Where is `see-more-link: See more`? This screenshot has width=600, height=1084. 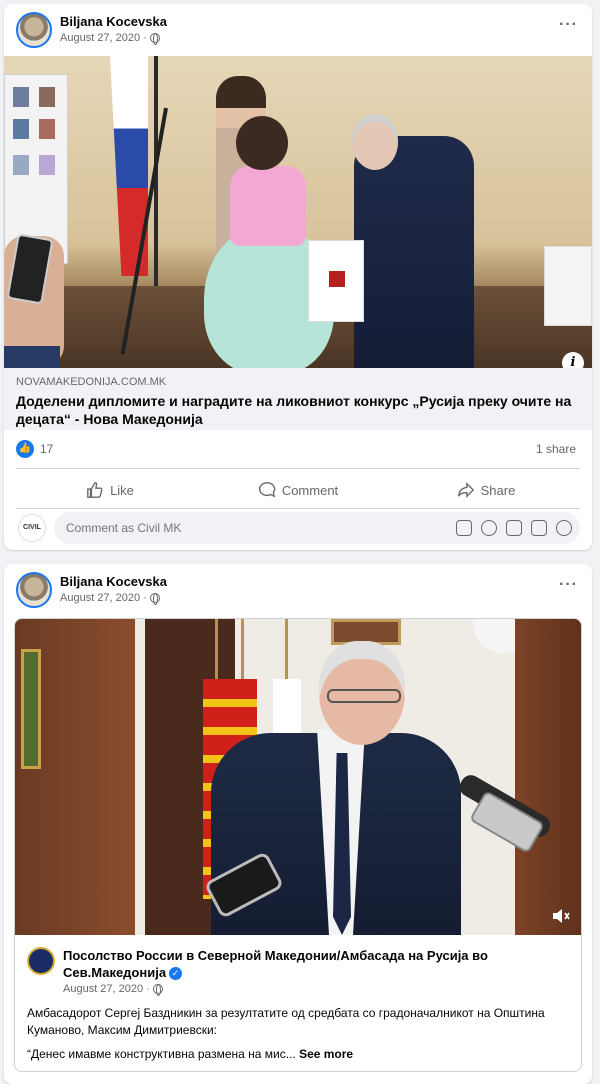 see-more-link: See more is located at coordinates (326, 1054).